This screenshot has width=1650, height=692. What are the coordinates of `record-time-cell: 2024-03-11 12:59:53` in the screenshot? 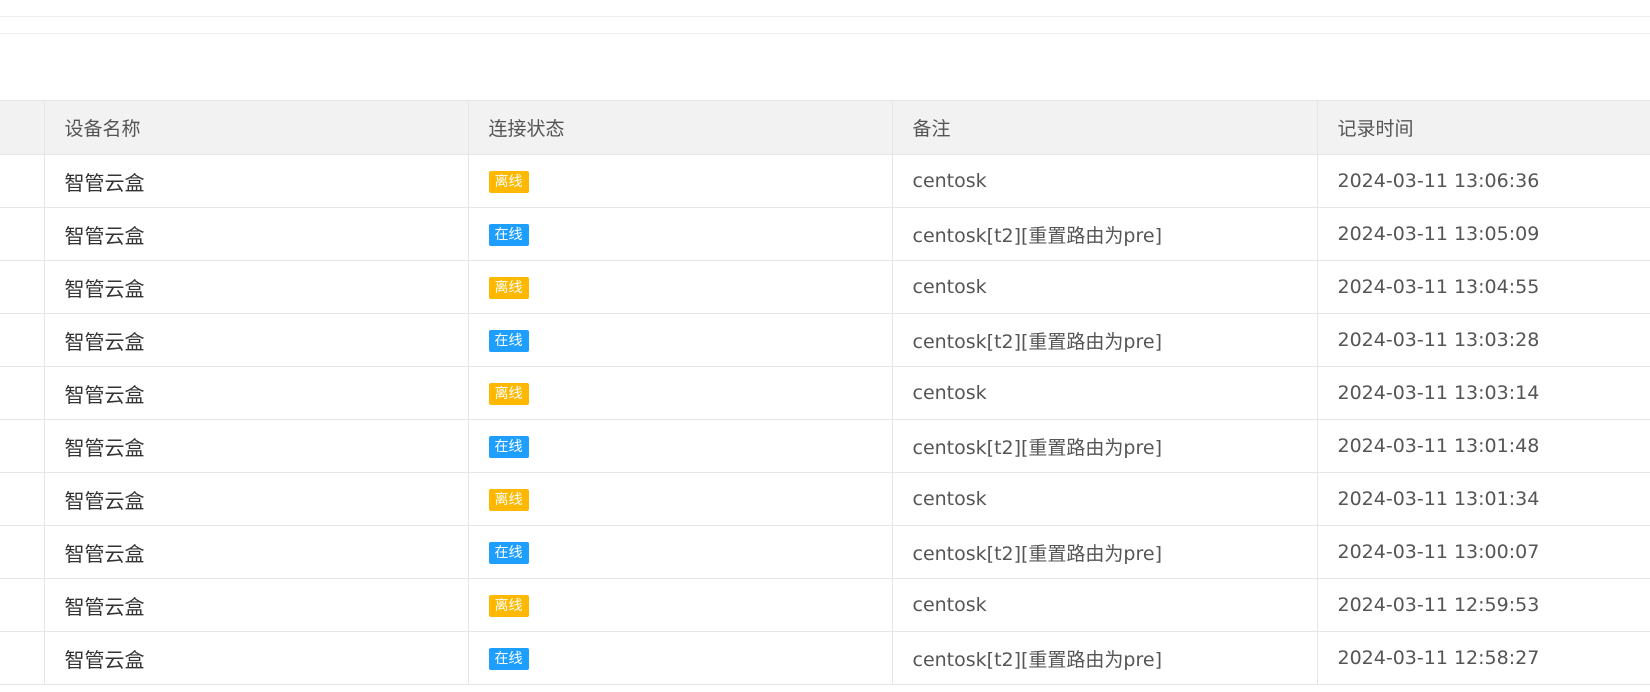 It's located at (1483, 605).